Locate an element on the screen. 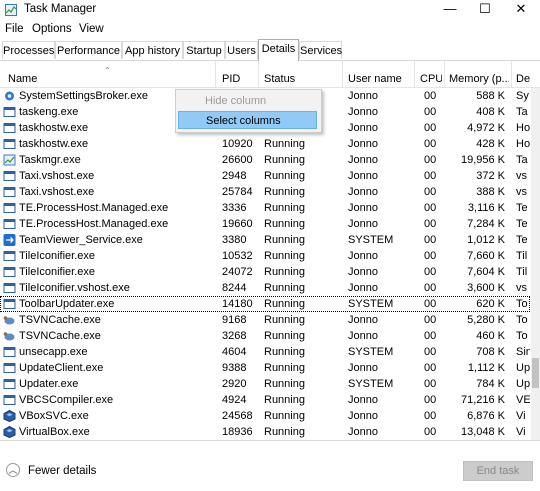 Image resolution: width=540 pixels, height=491 pixels. fewer-details-link: Fewer details is located at coordinates (62, 471).